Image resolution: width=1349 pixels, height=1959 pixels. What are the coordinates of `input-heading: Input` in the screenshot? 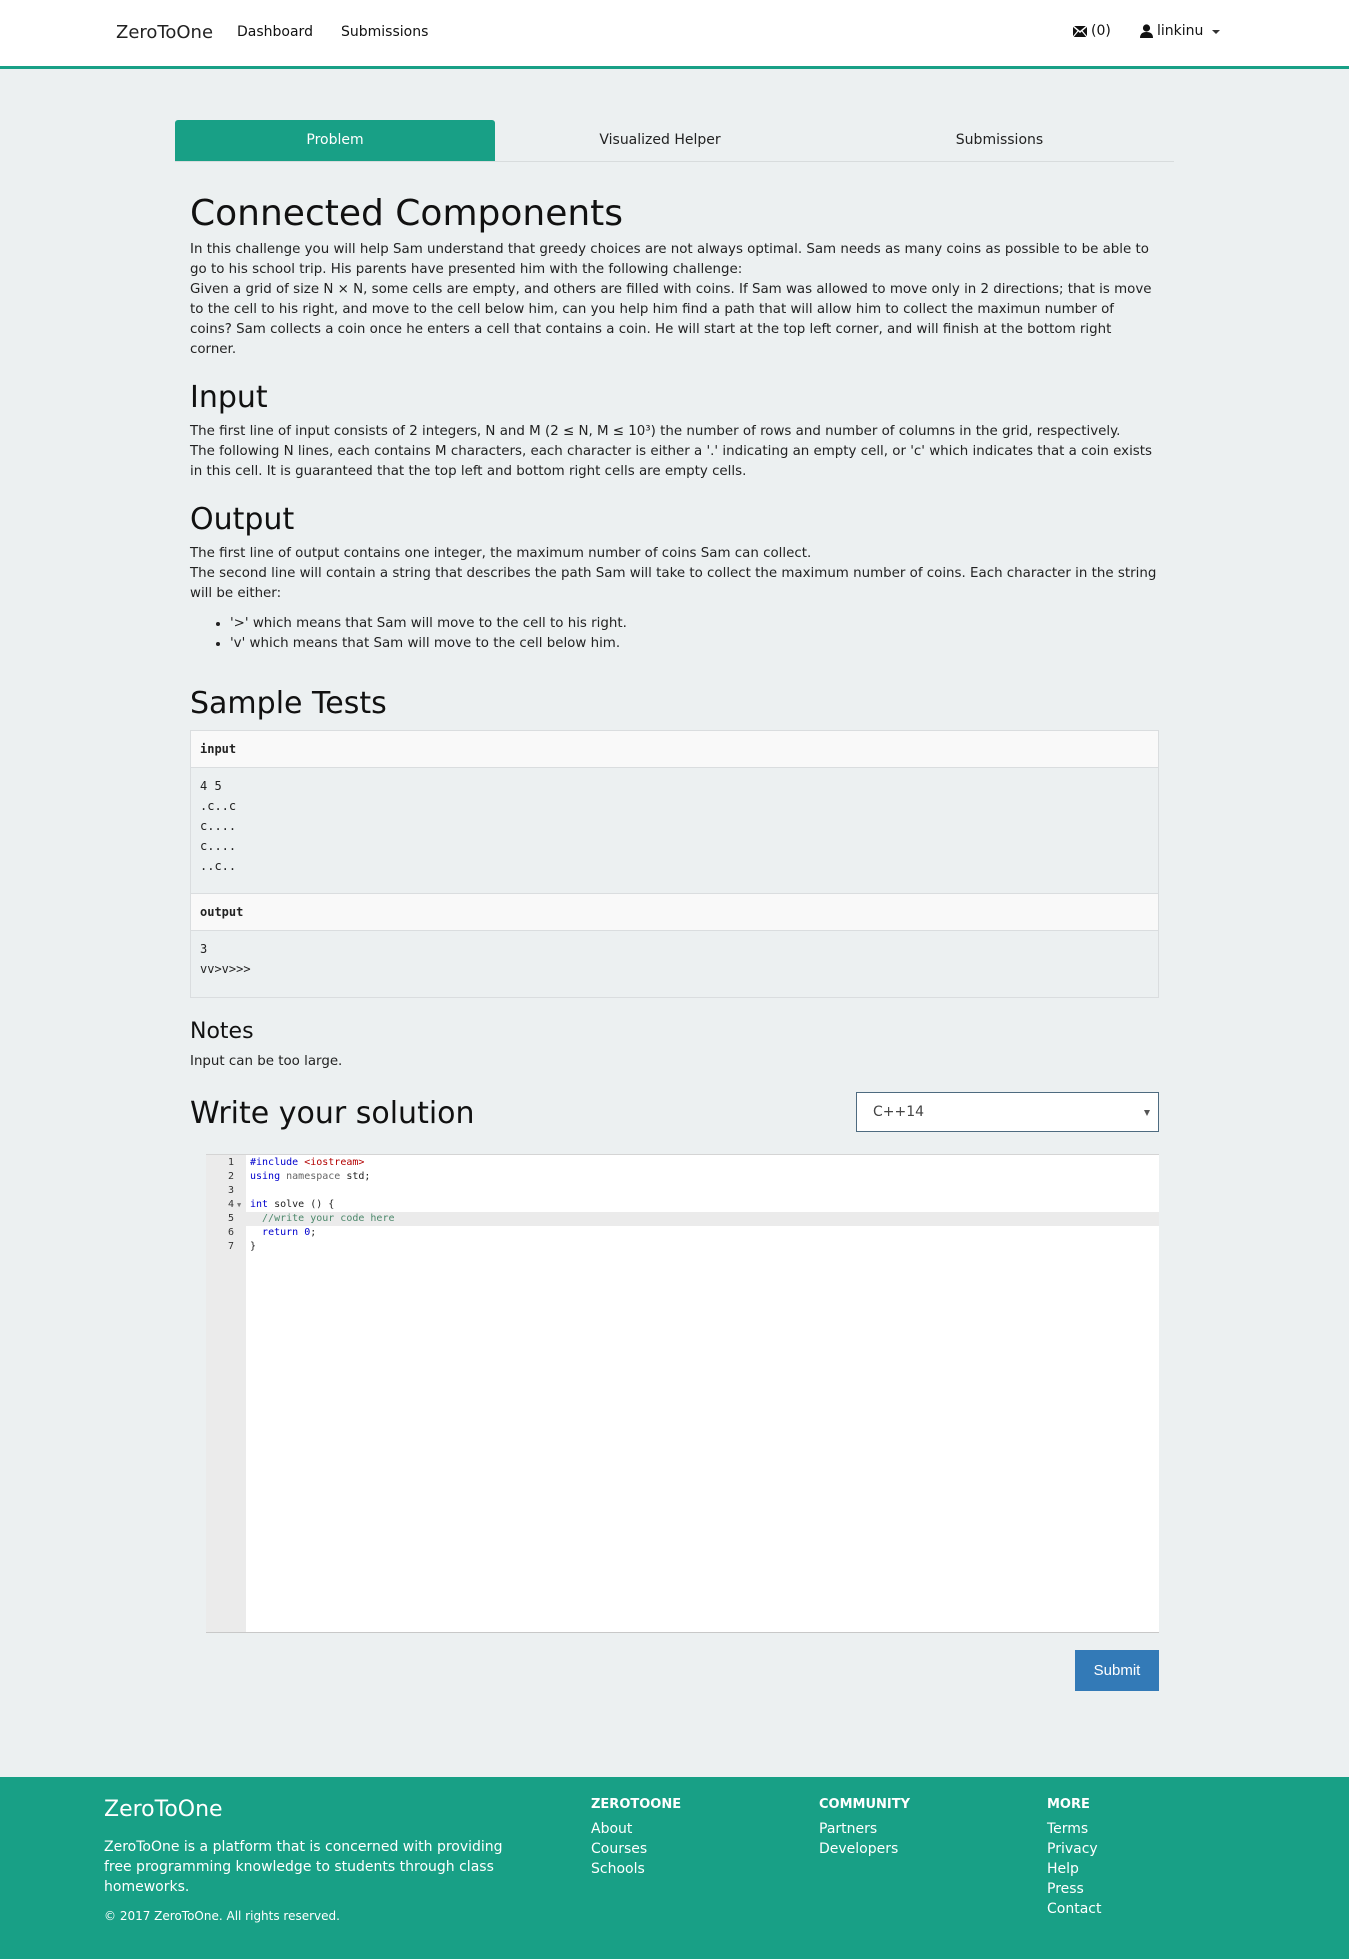 It's located at (229, 397).